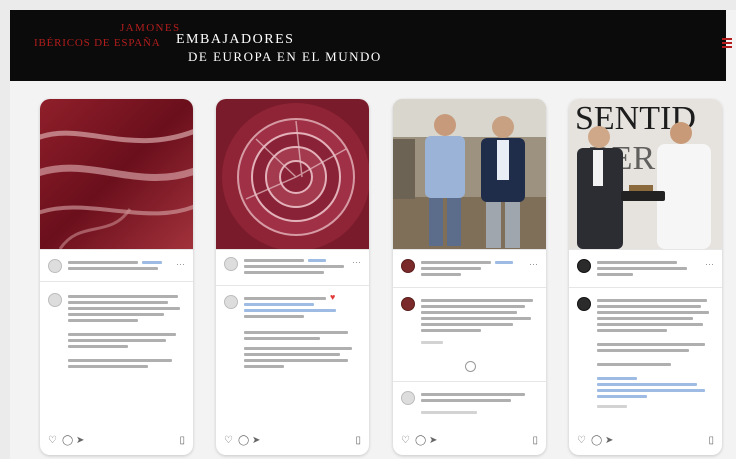  What do you see at coordinates (645, 174) in the screenshot?
I see `post-photo-award: SENTID BERS` at bounding box center [645, 174].